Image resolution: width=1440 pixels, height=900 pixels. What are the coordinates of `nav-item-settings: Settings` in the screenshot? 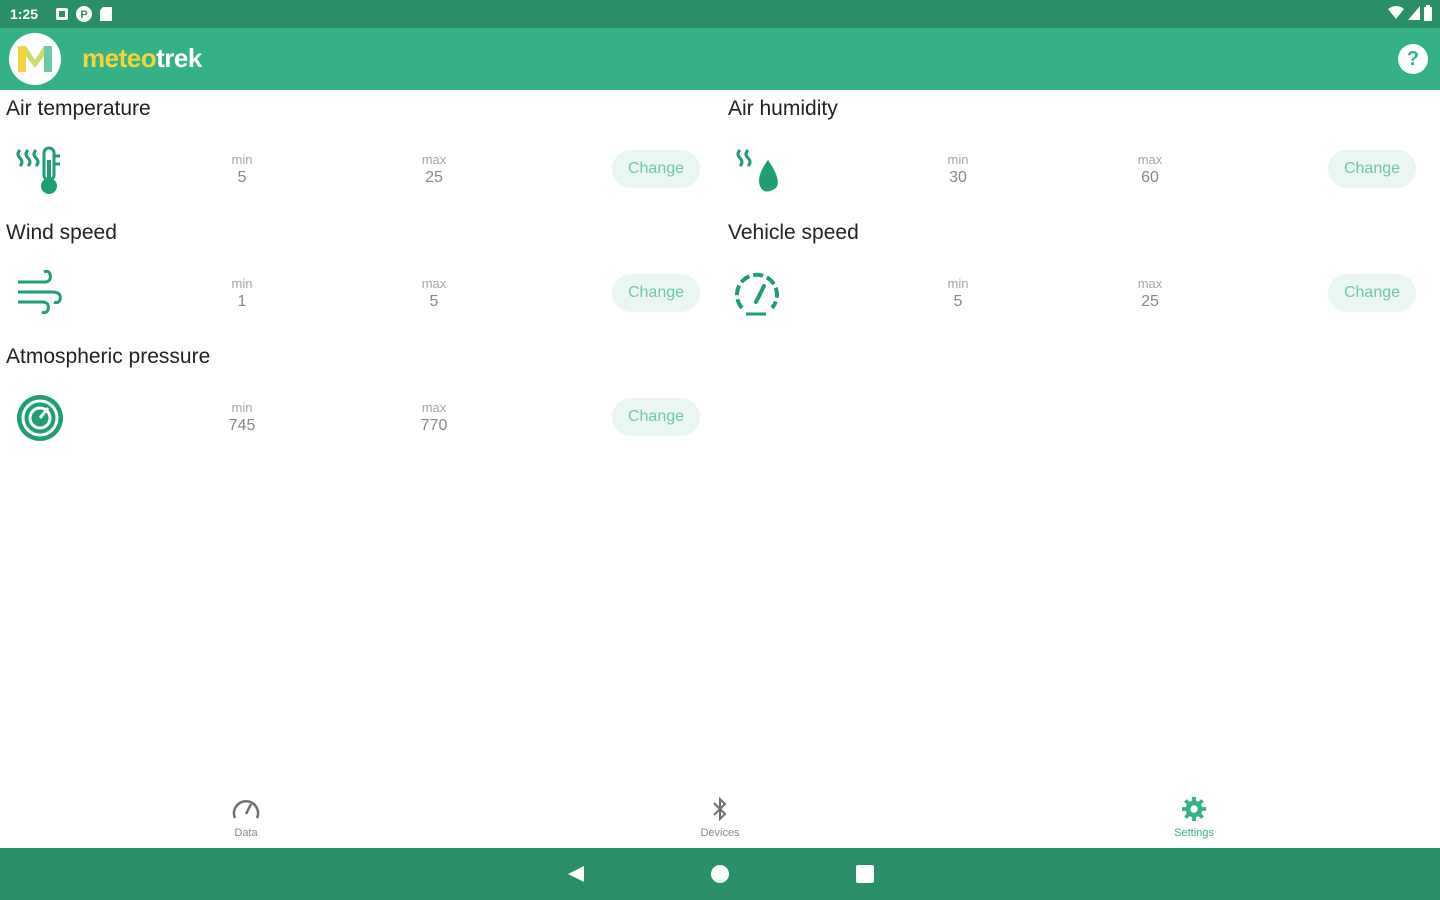 It's located at (1194, 817).